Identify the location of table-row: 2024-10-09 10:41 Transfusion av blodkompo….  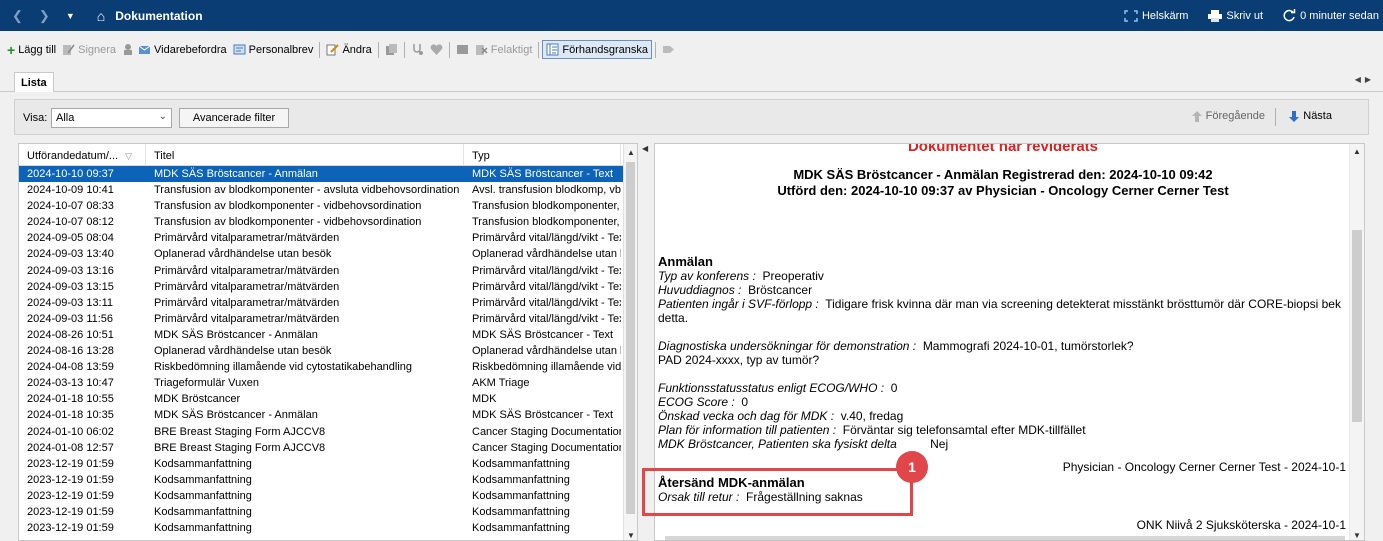
(328, 190).